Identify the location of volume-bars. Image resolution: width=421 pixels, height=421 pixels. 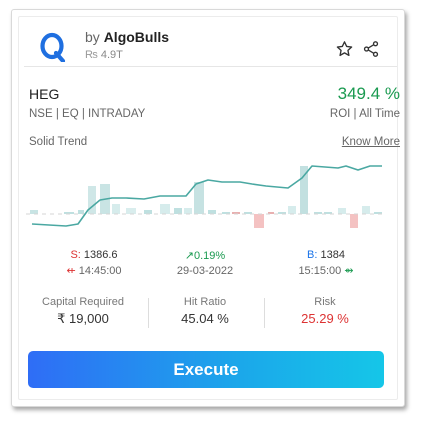
(206, 197).